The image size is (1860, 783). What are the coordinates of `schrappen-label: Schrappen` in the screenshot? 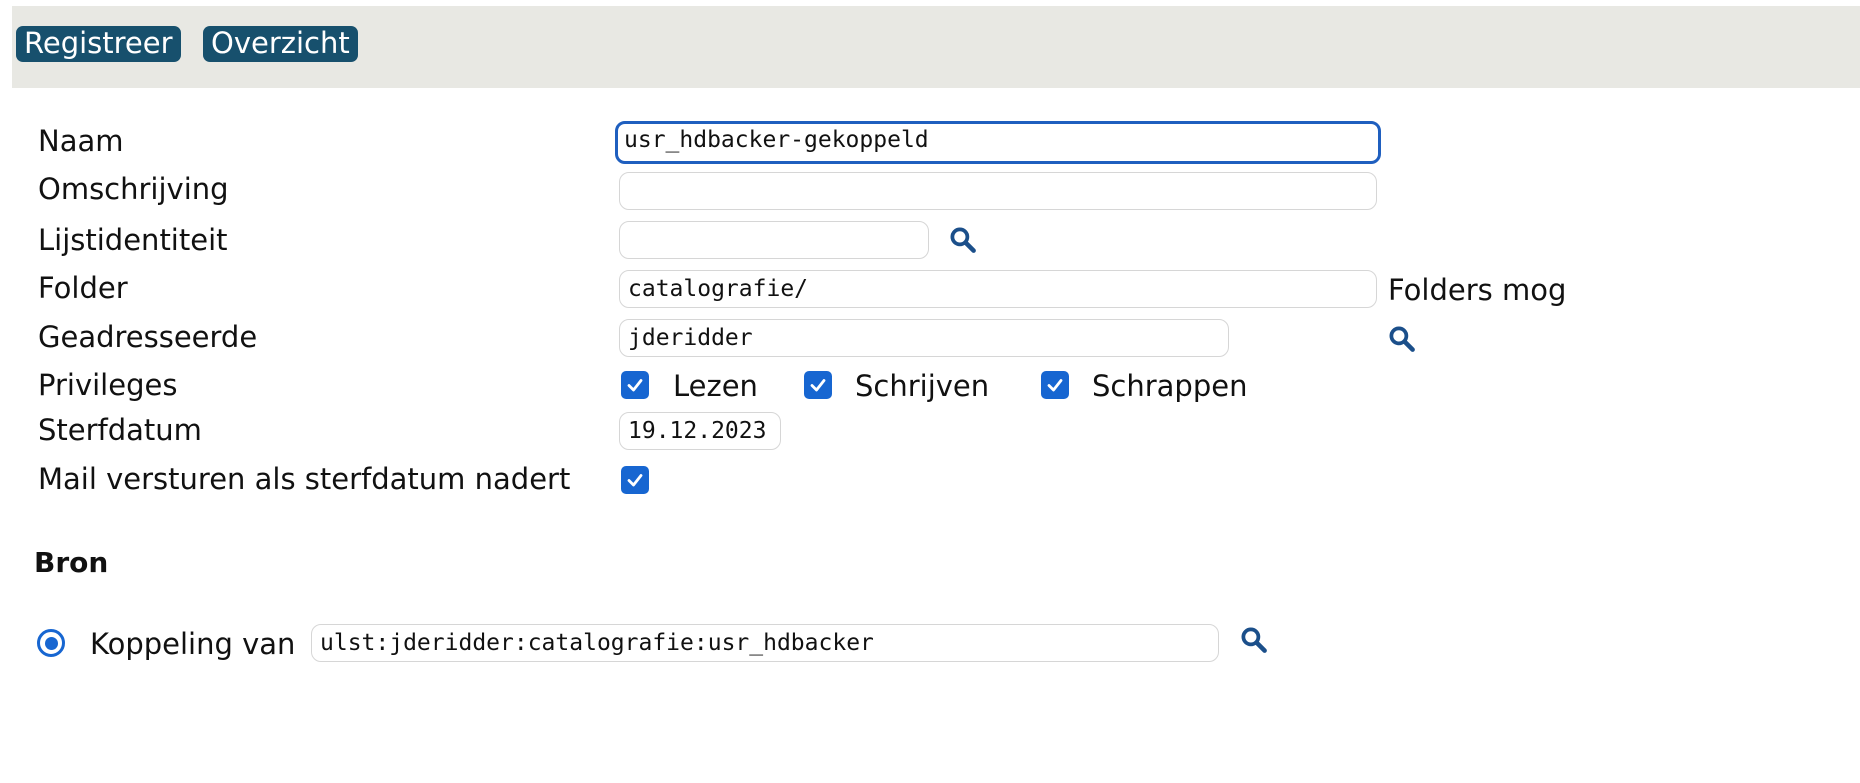 It's located at (1170, 386).